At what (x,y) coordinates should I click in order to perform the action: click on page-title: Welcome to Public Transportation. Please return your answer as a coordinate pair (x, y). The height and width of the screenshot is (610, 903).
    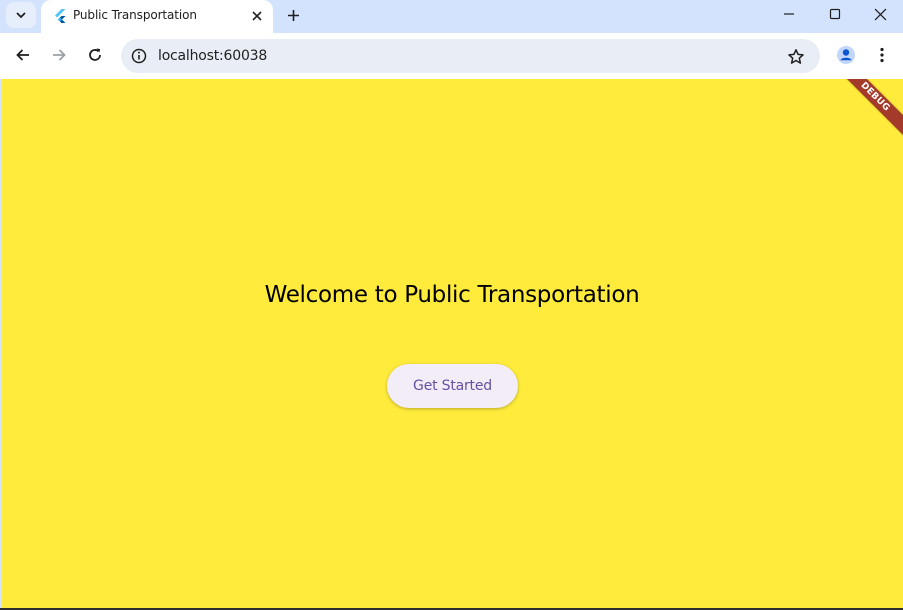
    Looking at the image, I should click on (452, 295).